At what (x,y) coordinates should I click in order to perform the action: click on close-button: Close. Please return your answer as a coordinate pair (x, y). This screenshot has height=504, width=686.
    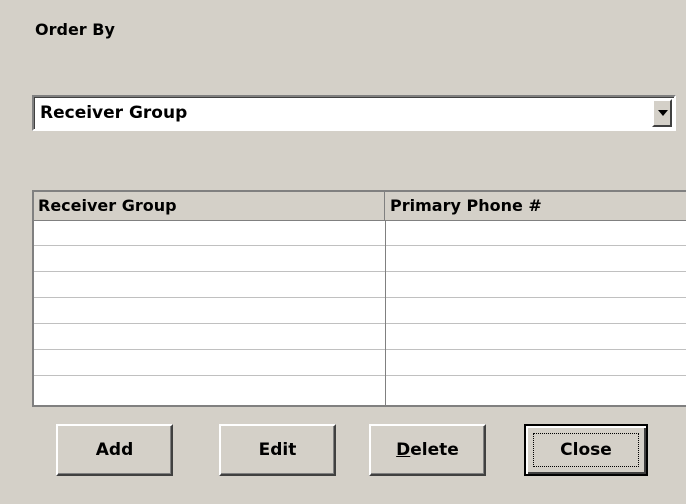
    Looking at the image, I should click on (586, 450).